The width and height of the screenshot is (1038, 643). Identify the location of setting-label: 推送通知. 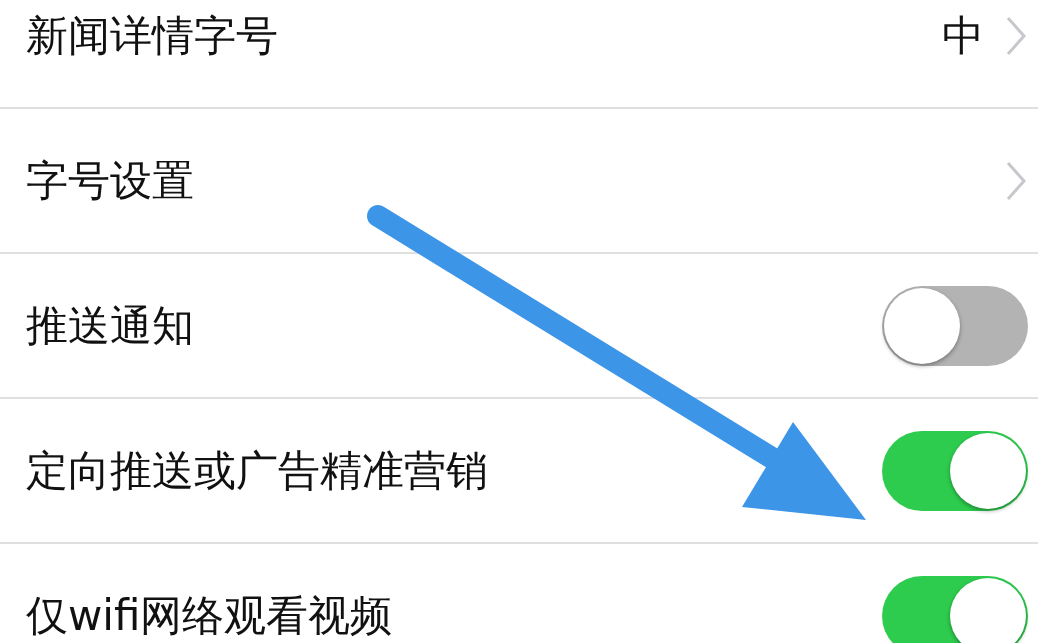
(110, 326).